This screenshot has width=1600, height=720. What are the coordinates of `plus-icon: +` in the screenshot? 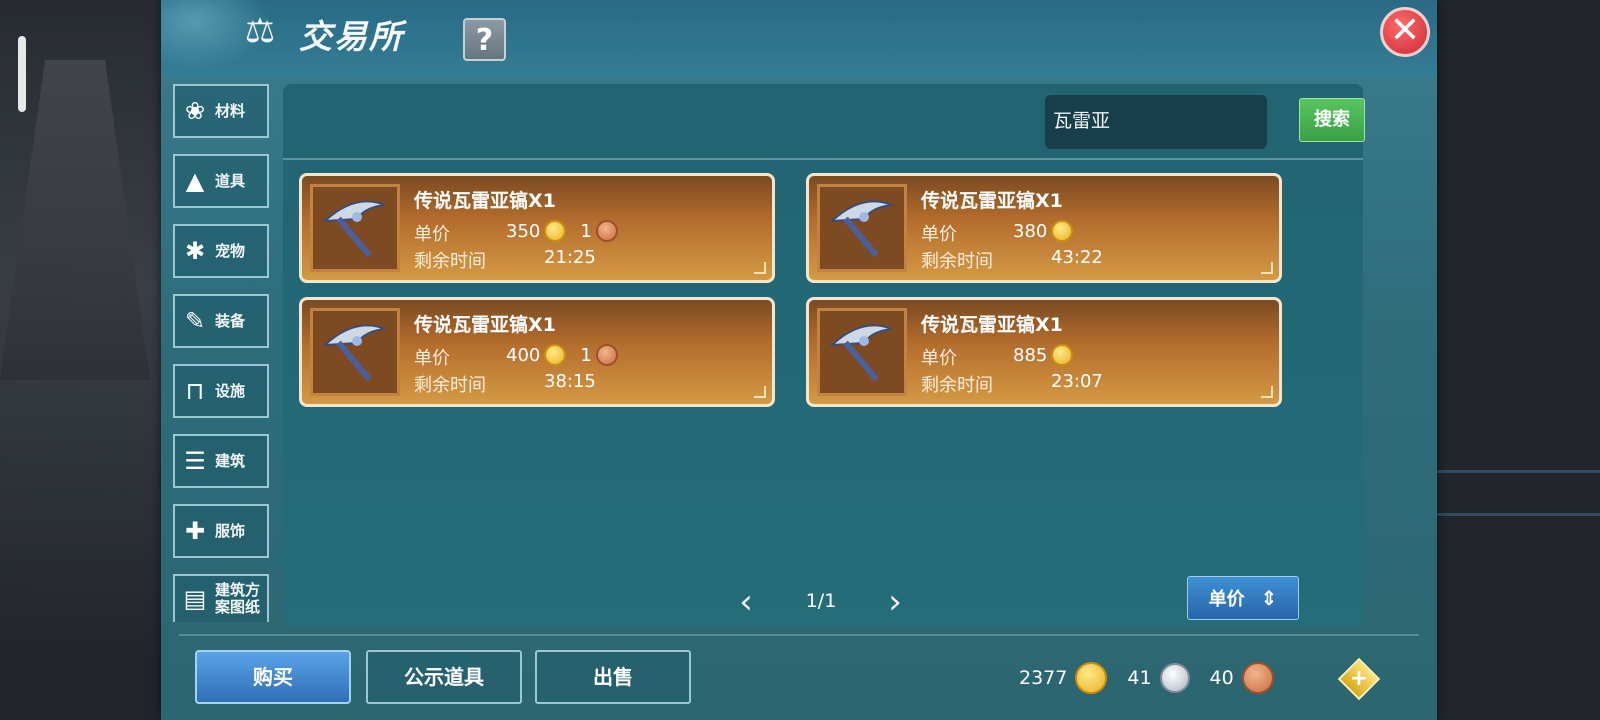 It's located at (1359, 678).